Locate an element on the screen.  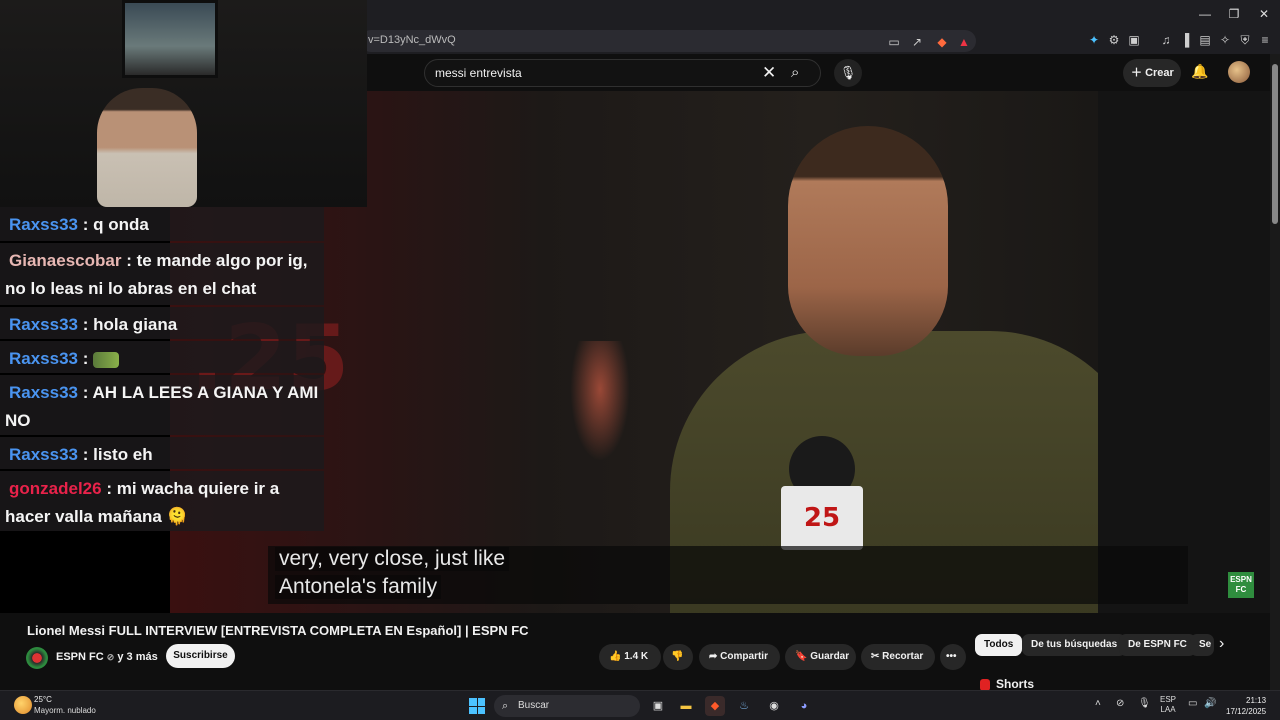
channel-name: ESPN FC ⊘ y 3 más is located at coordinates (107, 657).